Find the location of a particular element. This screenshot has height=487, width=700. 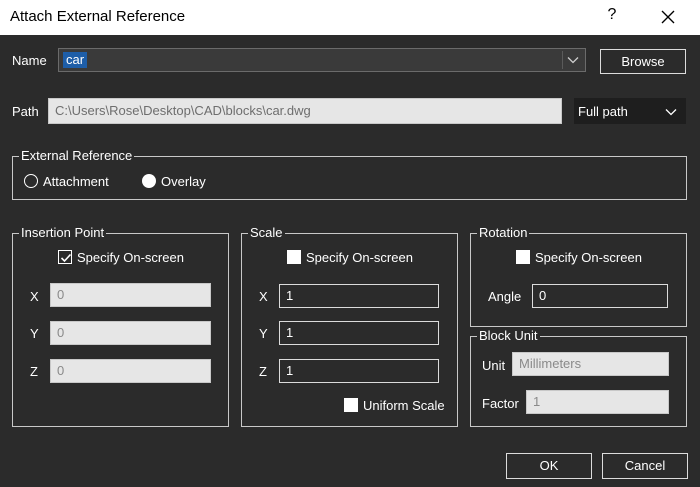

uniform-scale-label: Uniform Scale is located at coordinates (404, 405).